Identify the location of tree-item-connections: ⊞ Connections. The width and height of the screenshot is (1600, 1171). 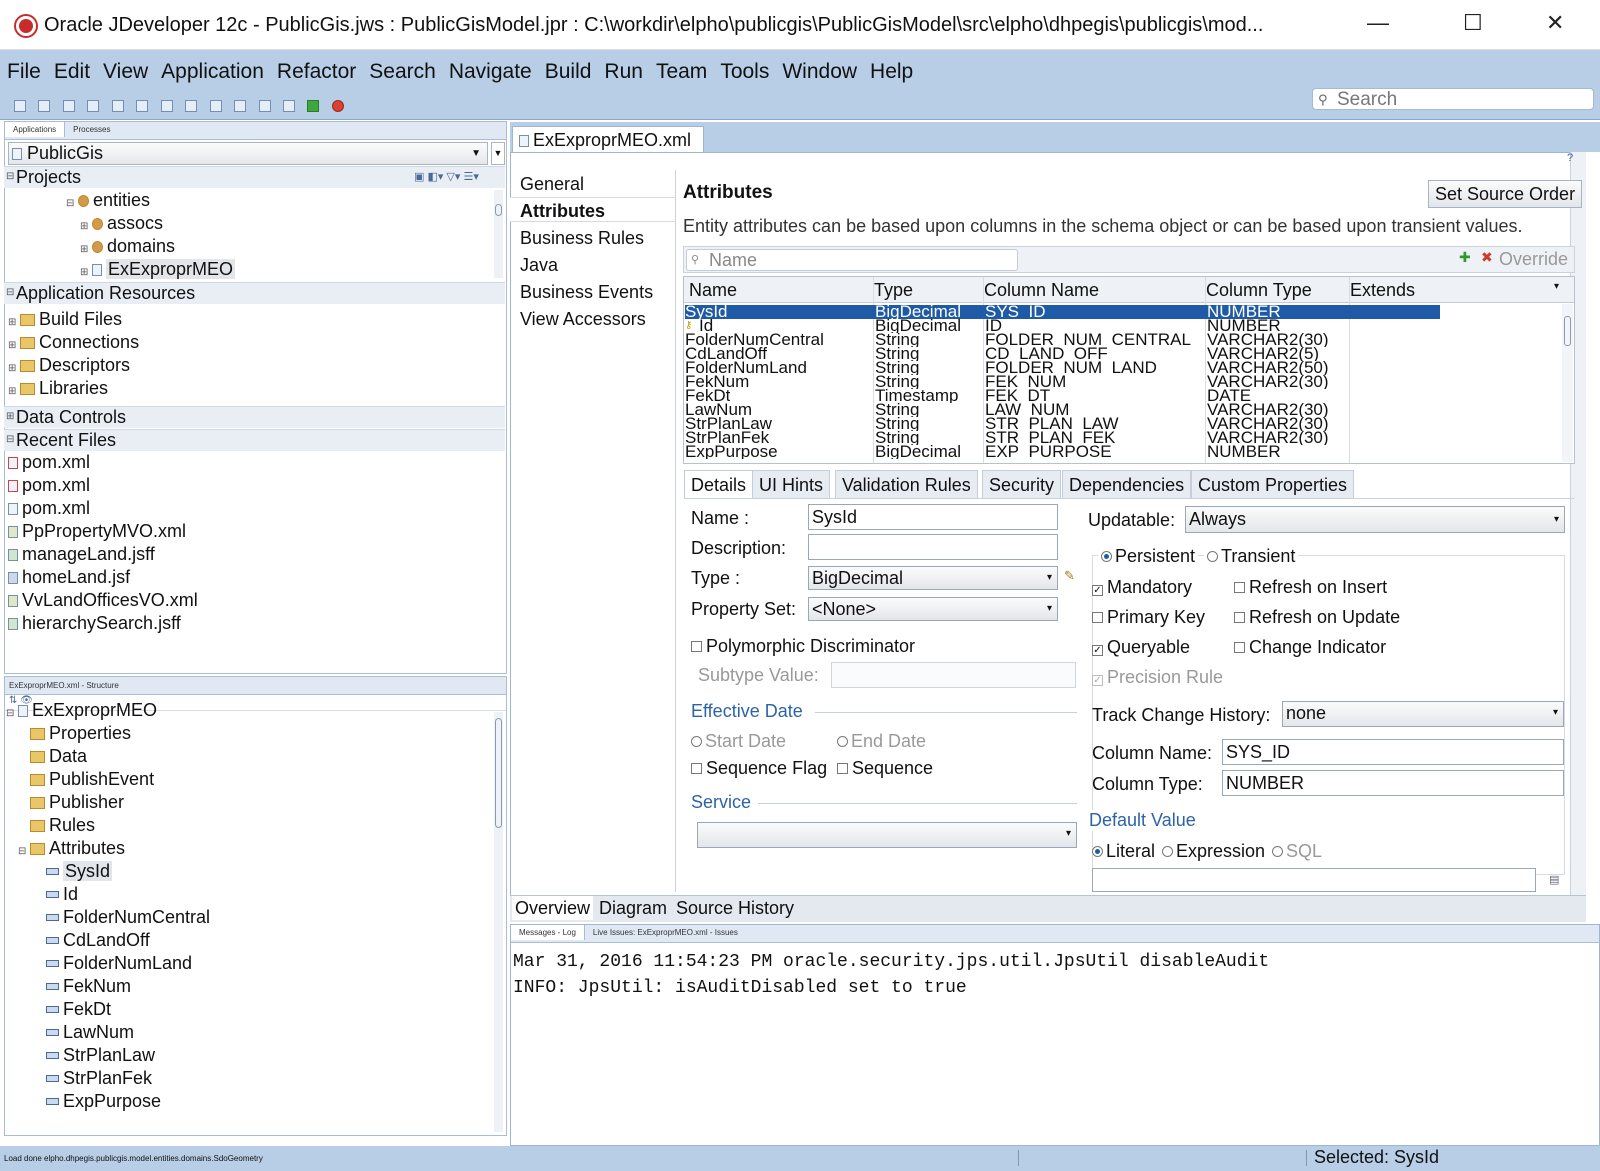
(73, 342).